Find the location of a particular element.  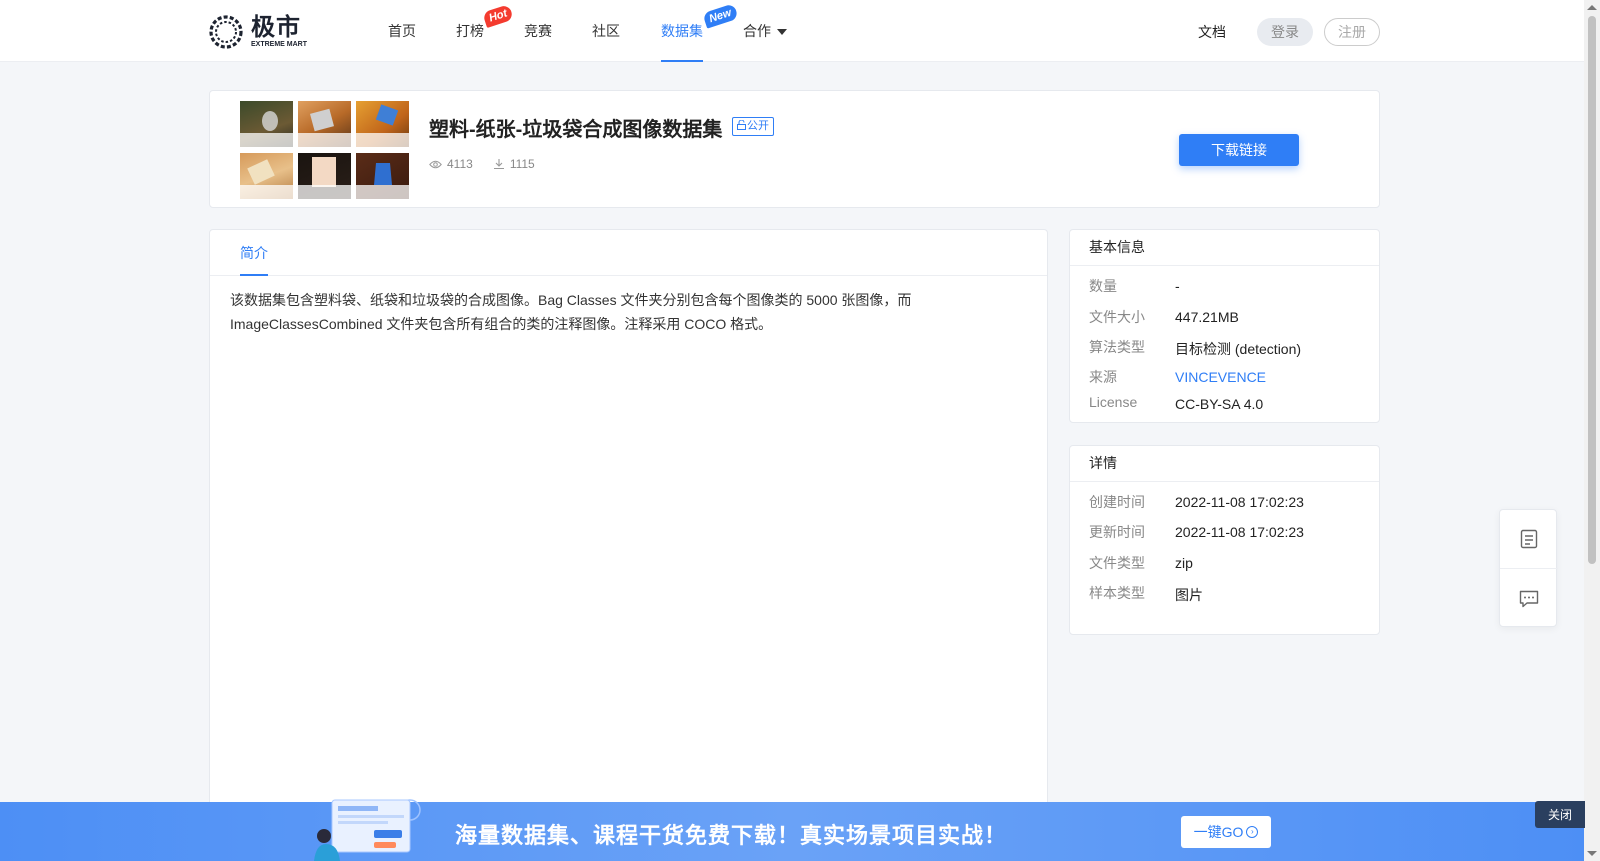

site-logo: 极市 EXTREME MART is located at coordinates (259, 32).